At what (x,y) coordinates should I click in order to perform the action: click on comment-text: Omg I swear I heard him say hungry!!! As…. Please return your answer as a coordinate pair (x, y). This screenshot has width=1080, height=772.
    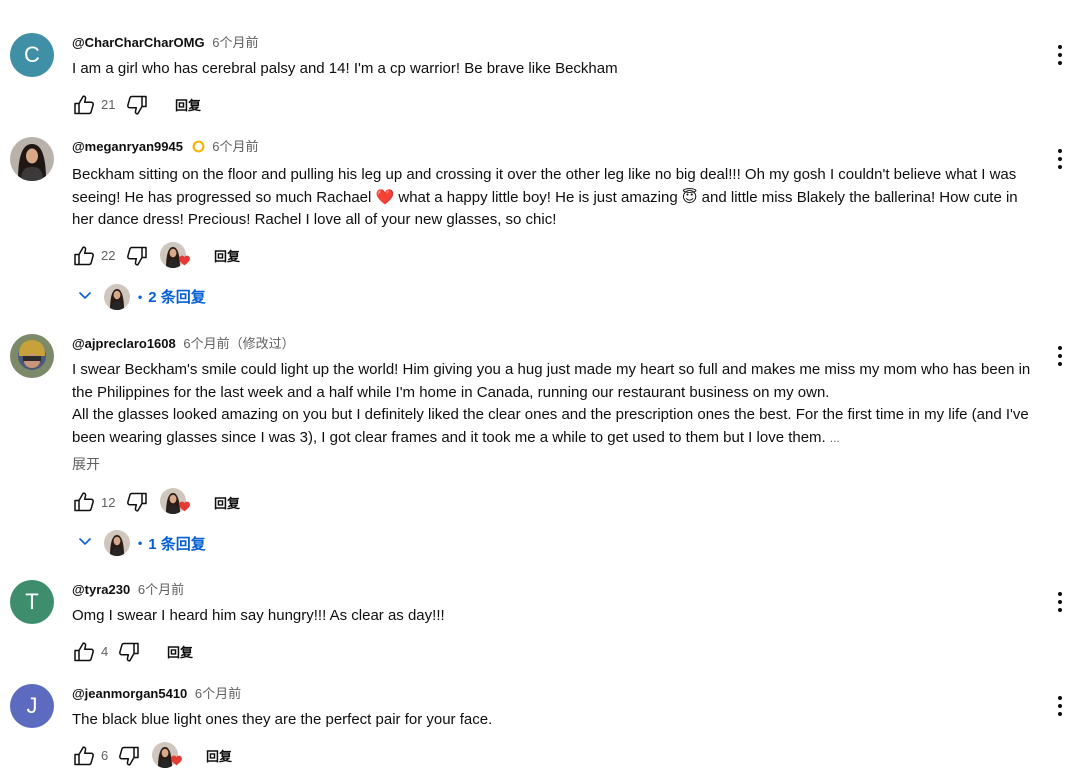
    Looking at the image, I should click on (553, 616).